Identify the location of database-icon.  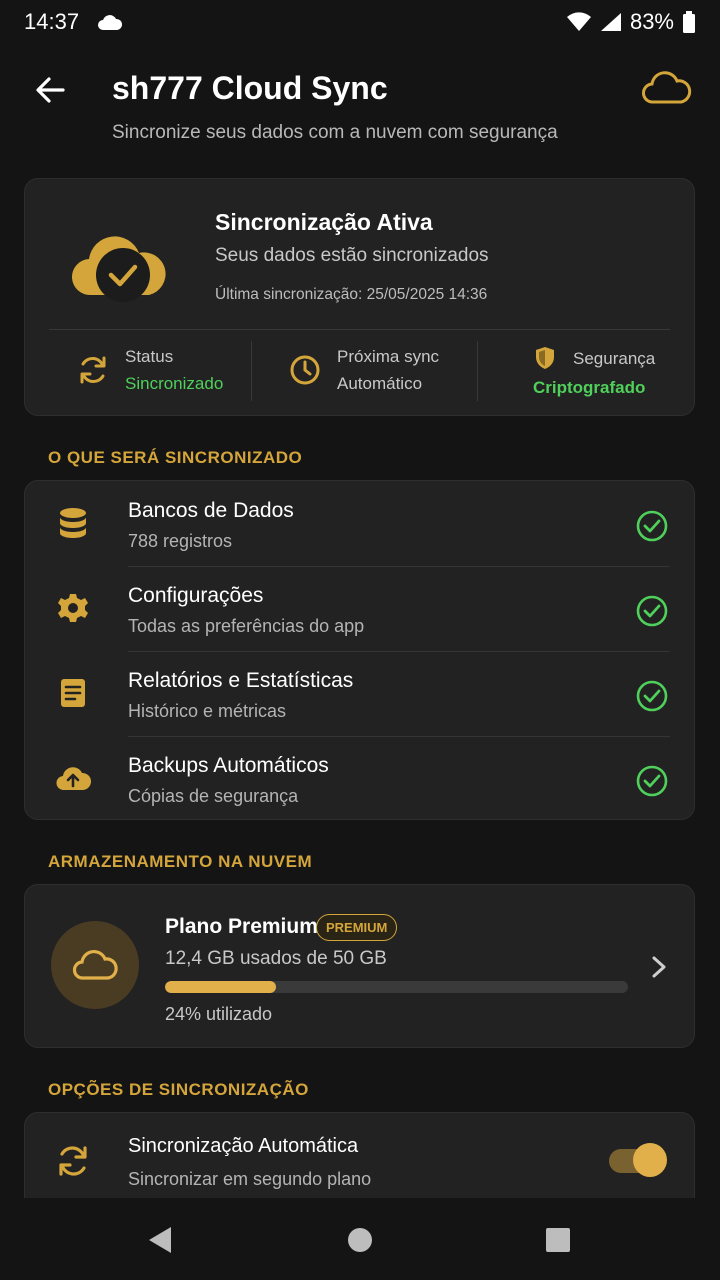
(73, 523).